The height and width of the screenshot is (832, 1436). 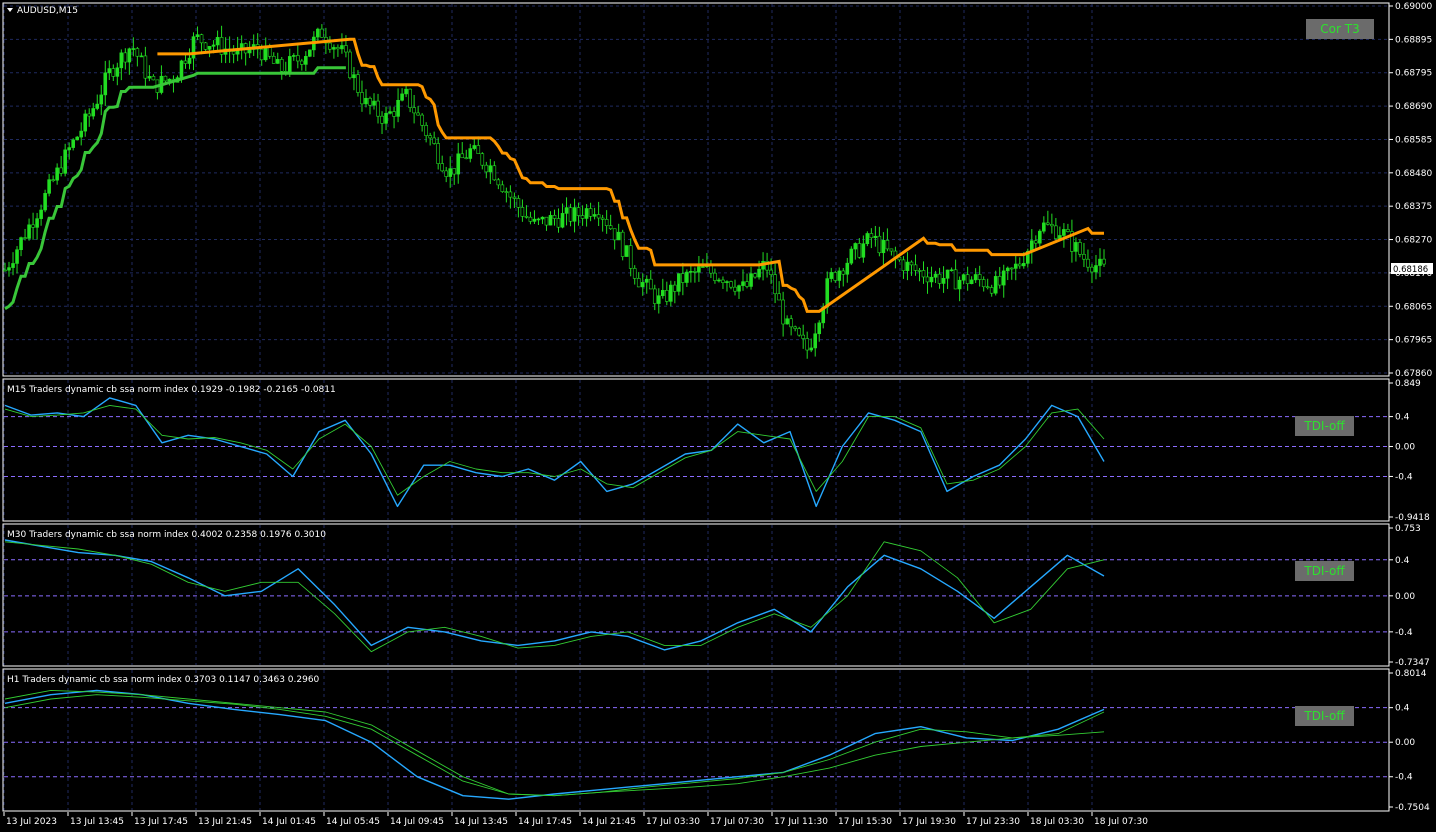 What do you see at coordinates (1340, 29) in the screenshot?
I see `cor-t3-button: Cor T3` at bounding box center [1340, 29].